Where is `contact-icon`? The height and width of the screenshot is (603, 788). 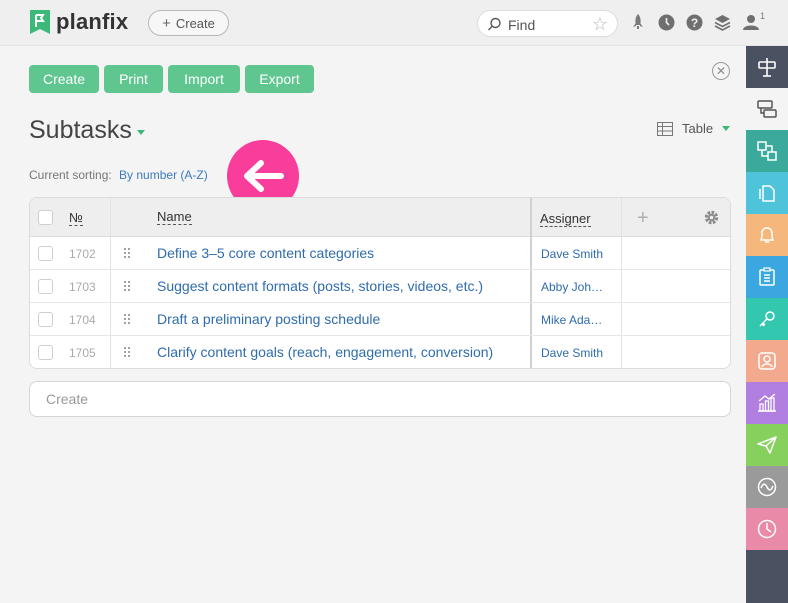 contact-icon is located at coordinates (767, 361).